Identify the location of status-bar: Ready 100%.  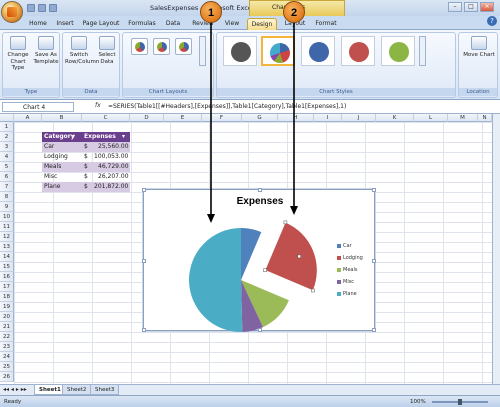
(250, 401).